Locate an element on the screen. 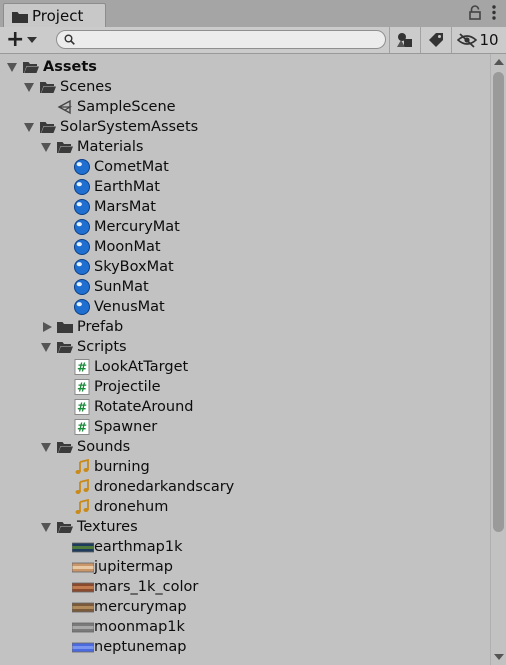 The height and width of the screenshot is (665, 506). tree-row: dronehum is located at coordinates (245, 507).